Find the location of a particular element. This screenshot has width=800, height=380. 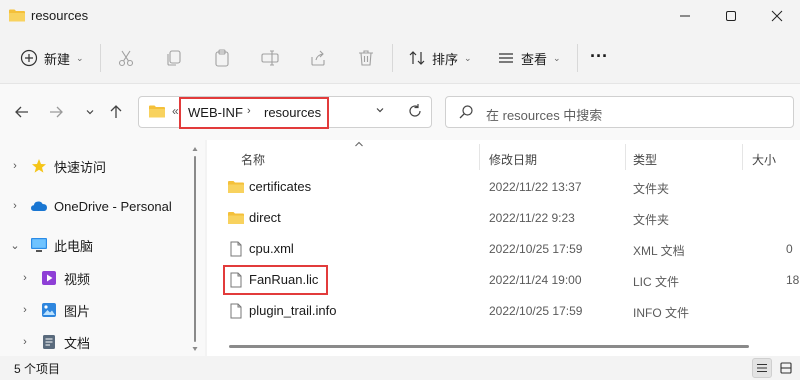

nav-item-onedrive: › OneDrive - Personal is located at coordinates (90, 206).